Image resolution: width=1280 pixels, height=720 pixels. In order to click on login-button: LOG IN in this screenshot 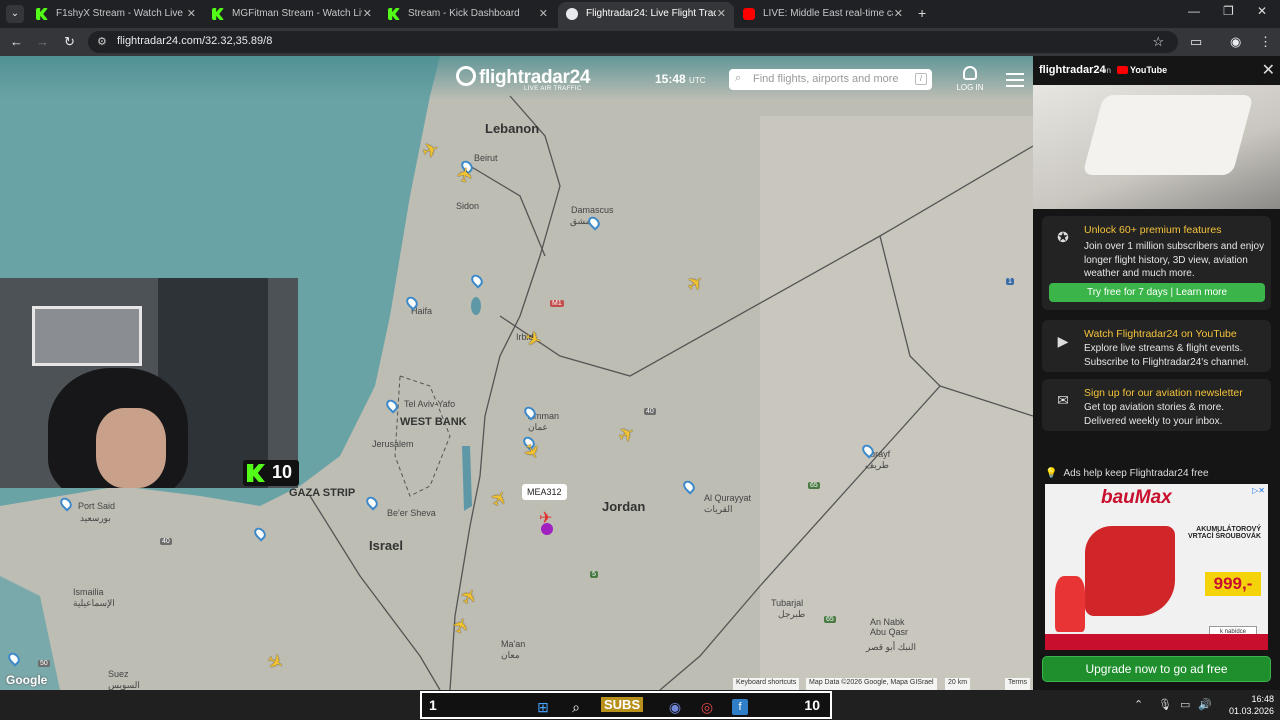, I will do `click(970, 79)`.